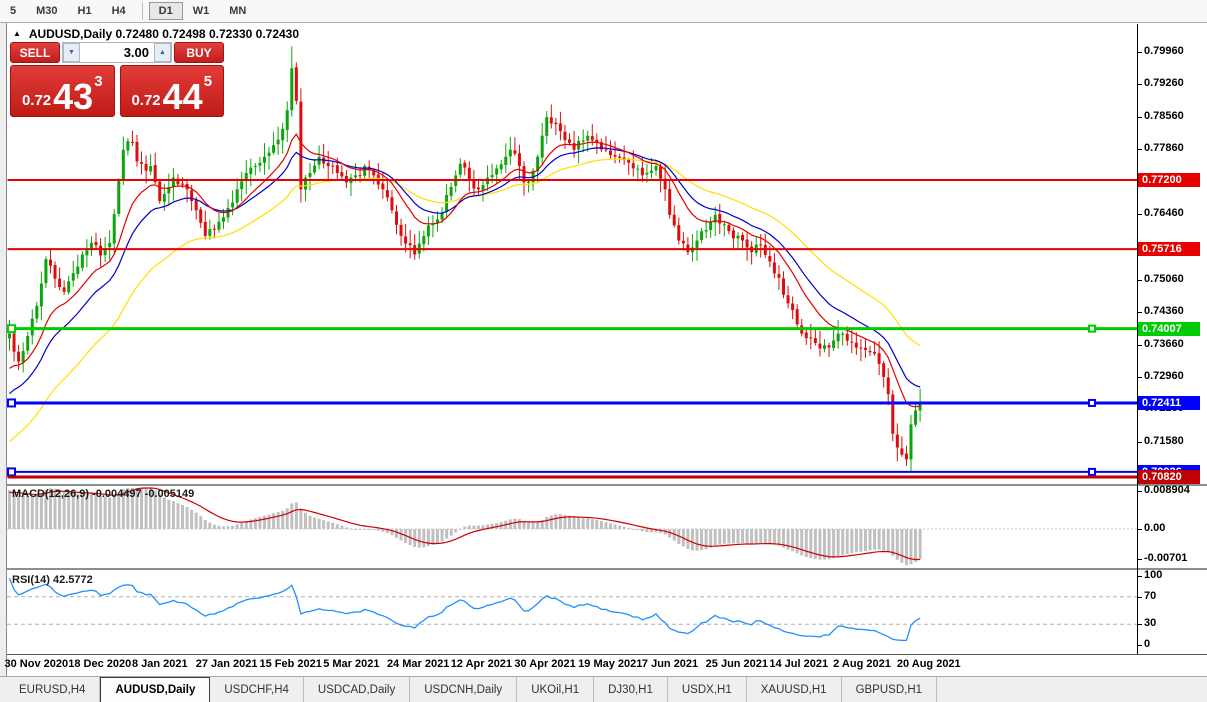 The image size is (1207, 702). I want to click on date-axis-label: 8 Jan 2021, so click(159, 664).